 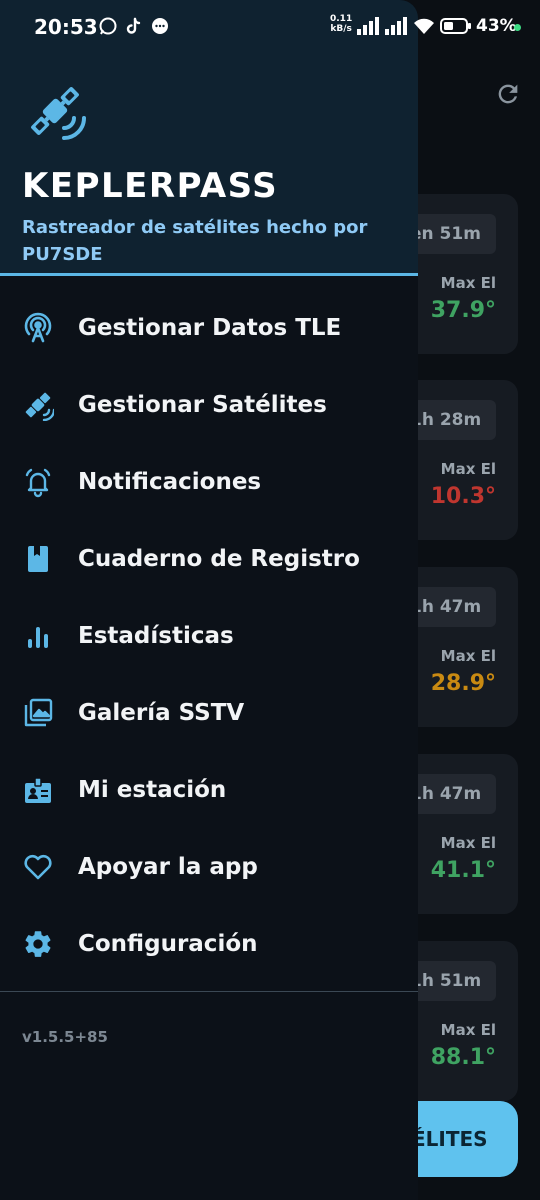 What do you see at coordinates (517, 27) in the screenshot?
I see `privacy-dot` at bounding box center [517, 27].